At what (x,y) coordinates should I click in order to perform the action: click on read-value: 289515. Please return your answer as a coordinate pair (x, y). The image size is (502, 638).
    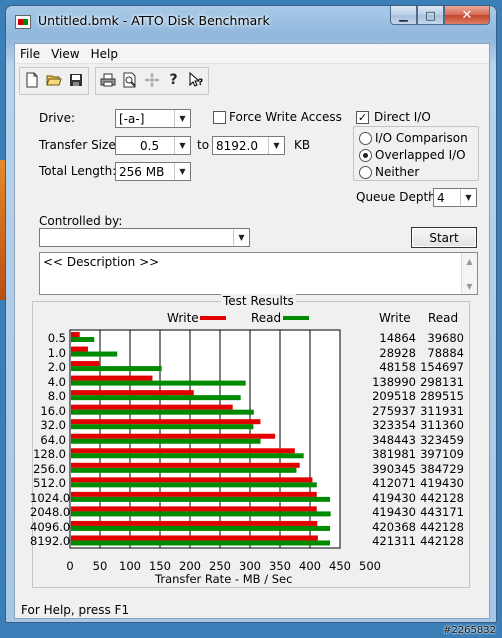
    Looking at the image, I should click on (442, 396).